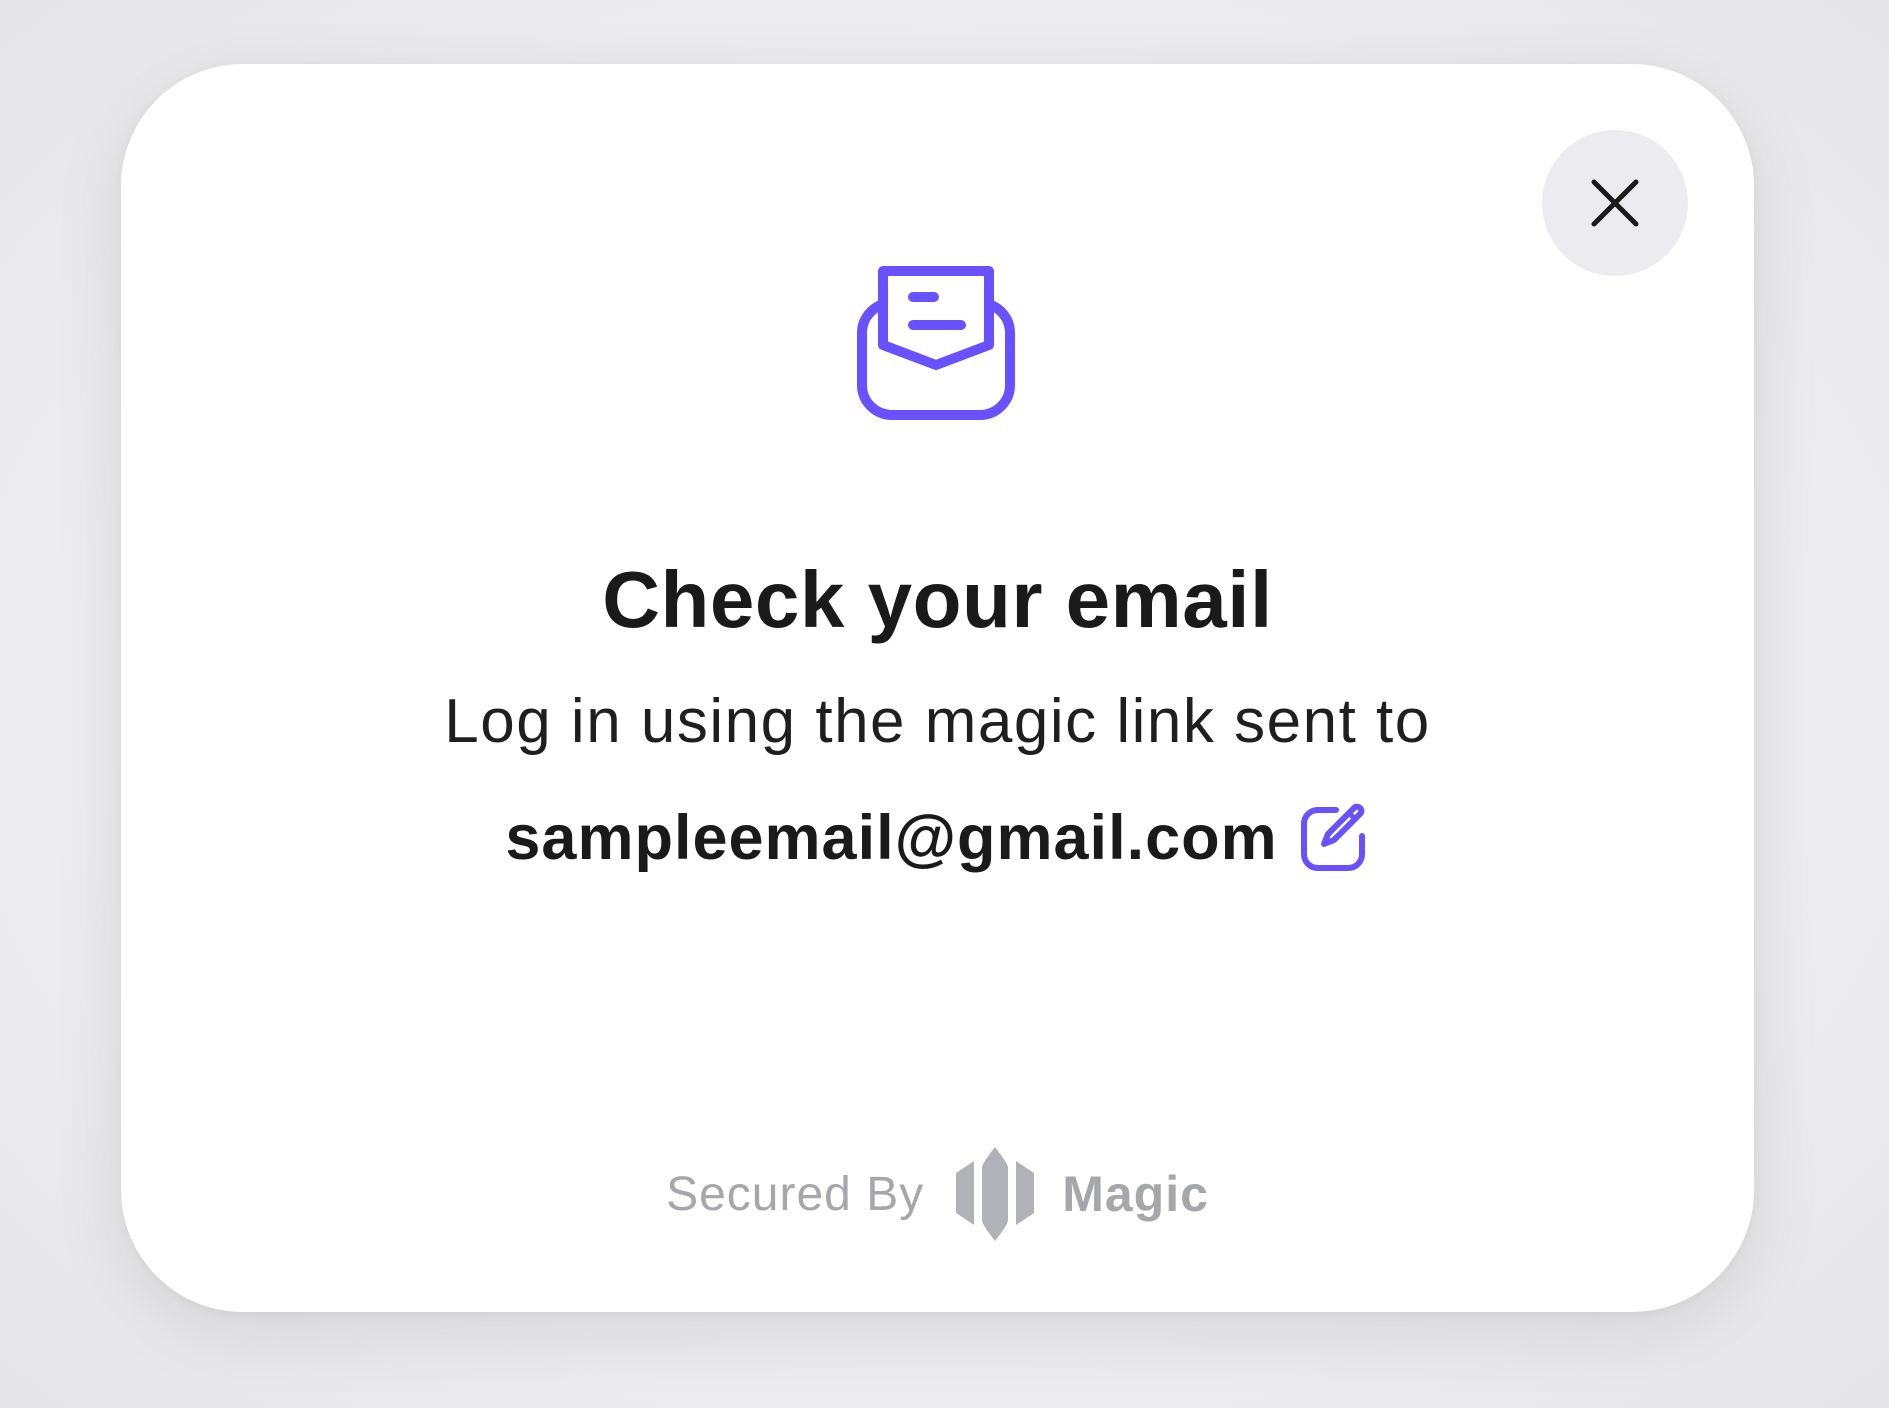 The height and width of the screenshot is (1408, 1889). What do you see at coordinates (891, 838) in the screenshot?
I see `email-address: sampleemail@gmail.com` at bounding box center [891, 838].